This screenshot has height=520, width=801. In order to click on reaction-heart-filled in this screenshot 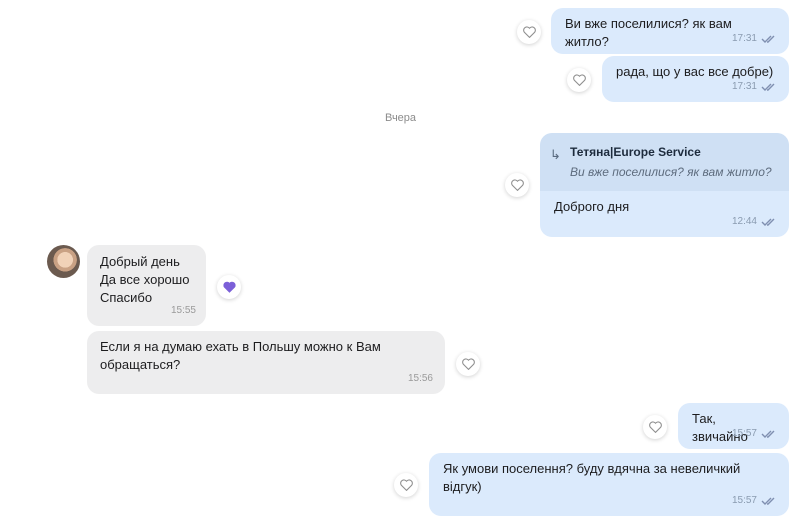, I will do `click(229, 287)`.